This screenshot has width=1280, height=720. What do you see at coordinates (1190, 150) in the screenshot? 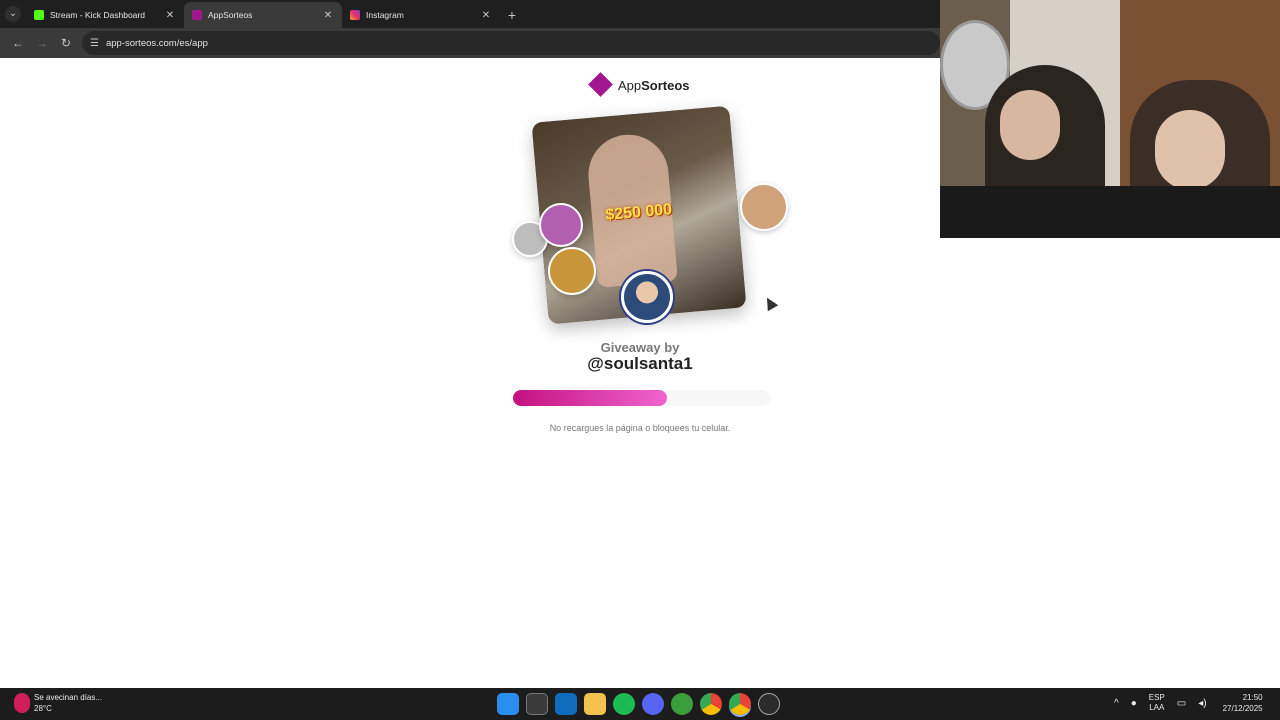
I see `webcam-face-right` at bounding box center [1190, 150].